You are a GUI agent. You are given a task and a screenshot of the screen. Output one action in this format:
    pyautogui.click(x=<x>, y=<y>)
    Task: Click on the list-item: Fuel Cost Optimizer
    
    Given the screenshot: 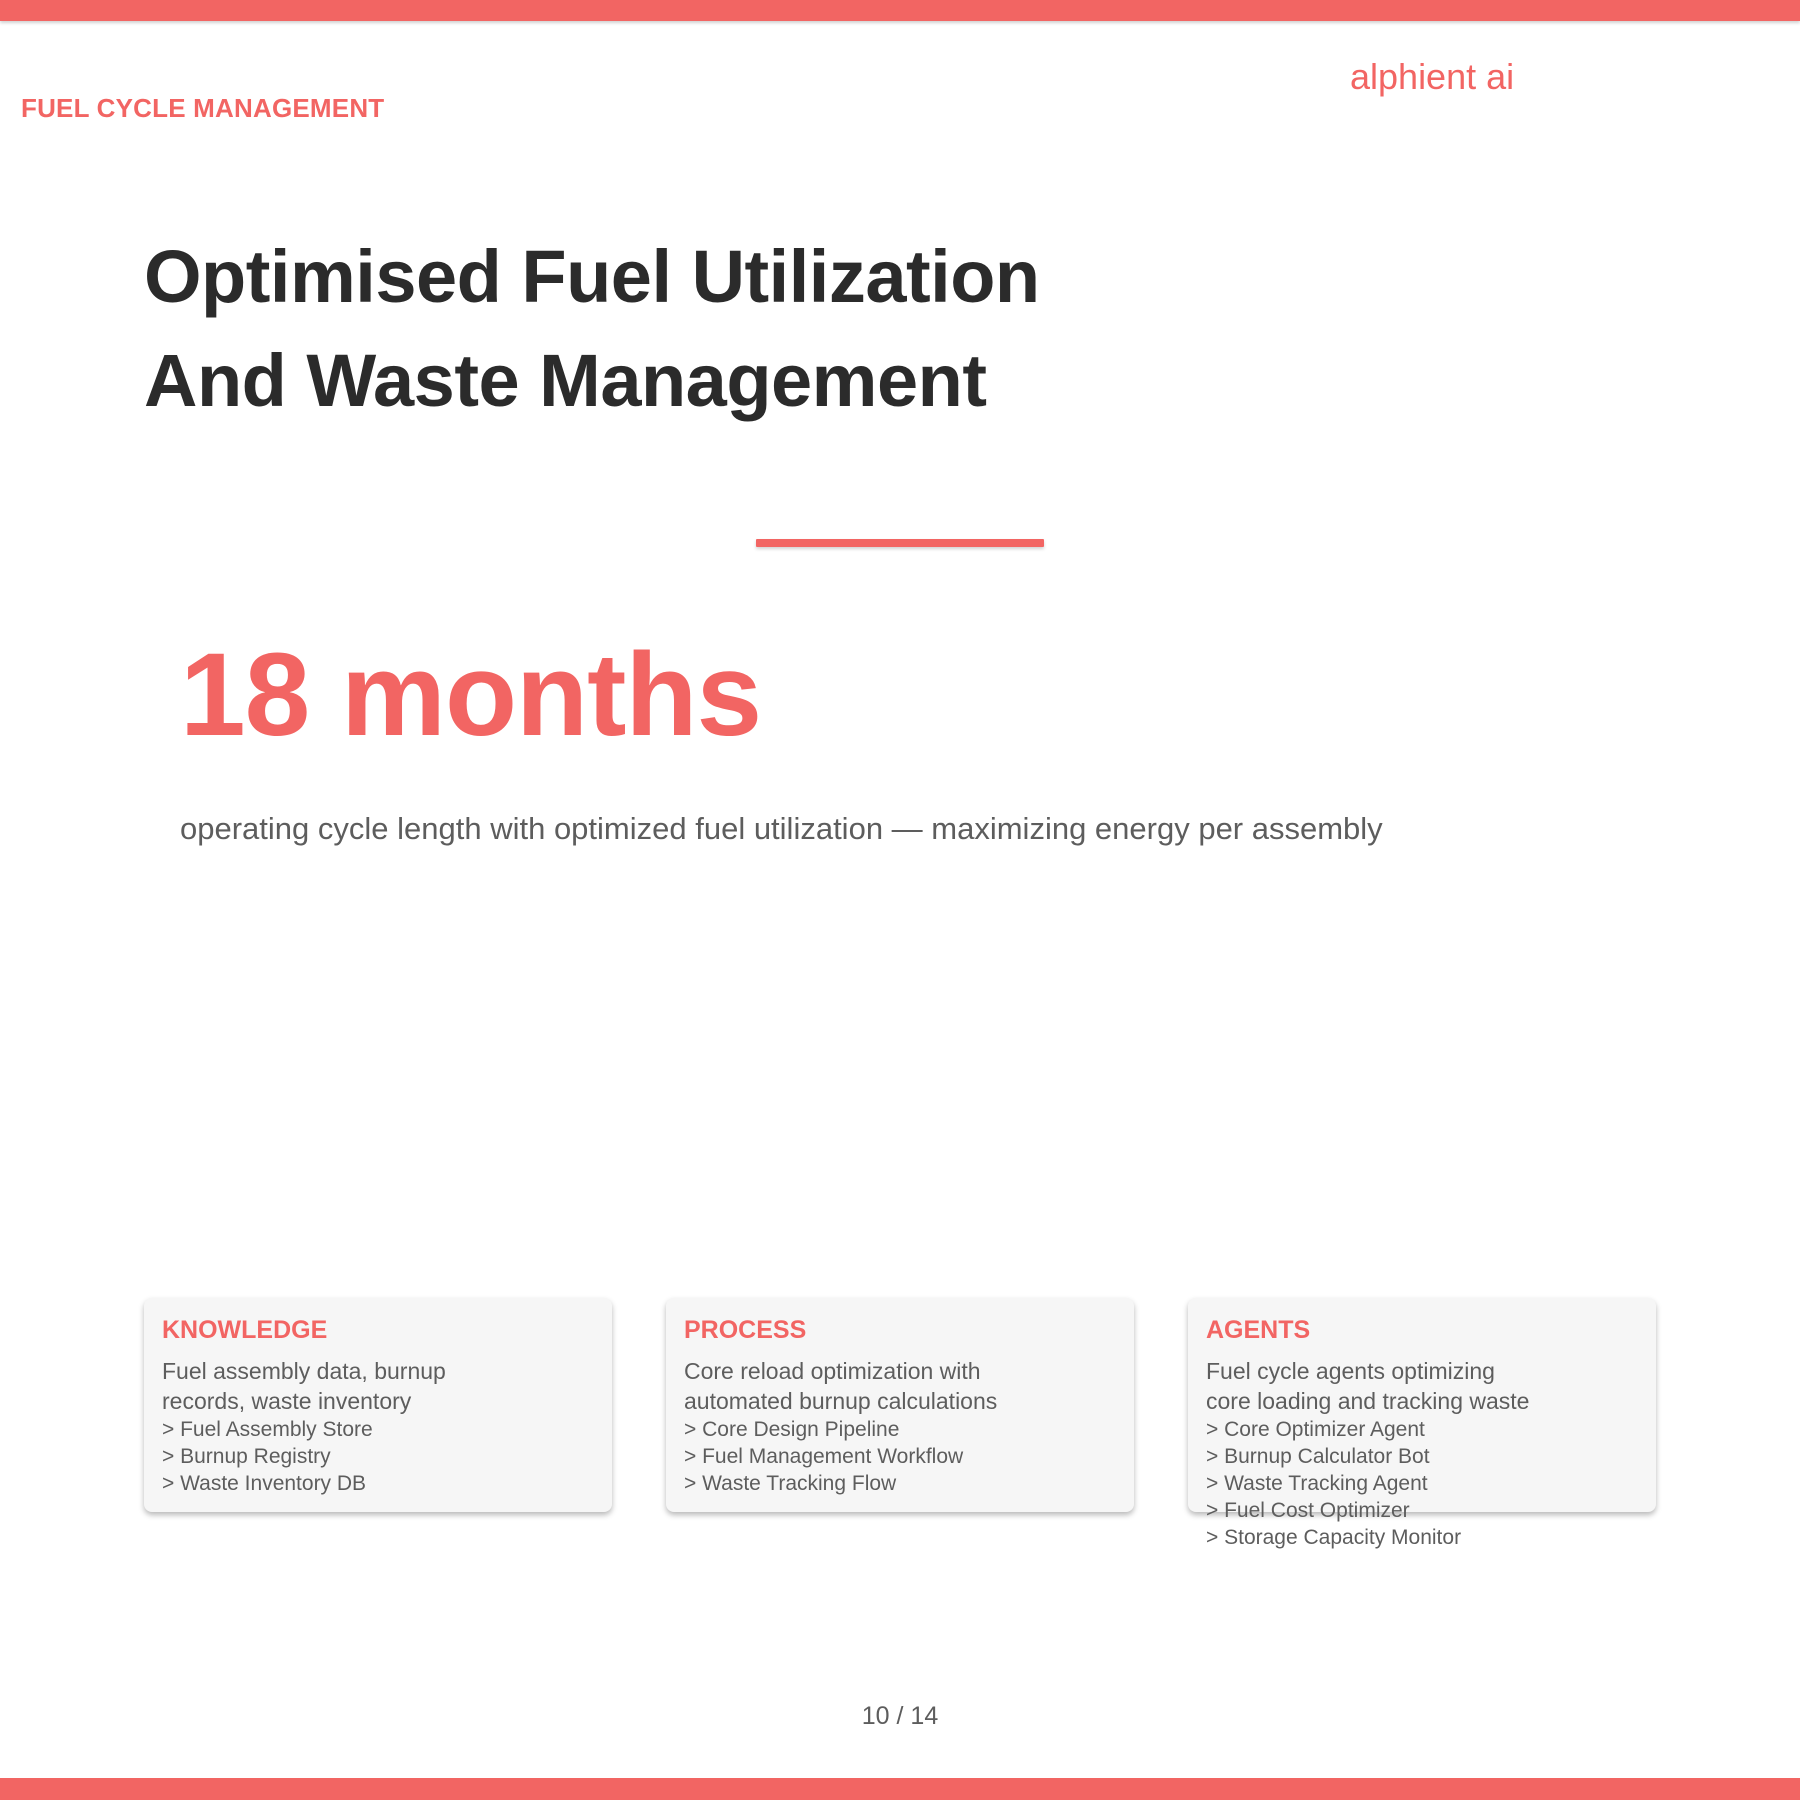 What is the action you would take?
    pyautogui.click(x=1486, y=1510)
    